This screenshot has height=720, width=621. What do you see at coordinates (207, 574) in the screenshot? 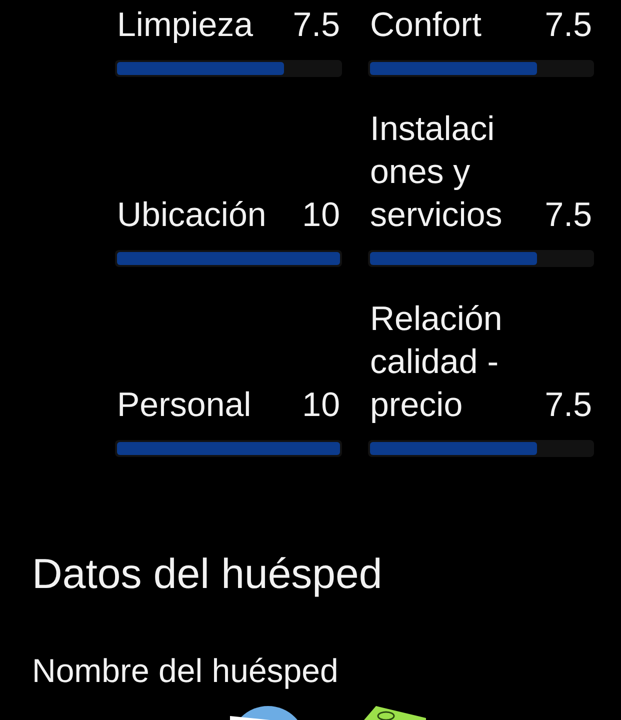
I see `section-heading: Datos del huésped` at bounding box center [207, 574].